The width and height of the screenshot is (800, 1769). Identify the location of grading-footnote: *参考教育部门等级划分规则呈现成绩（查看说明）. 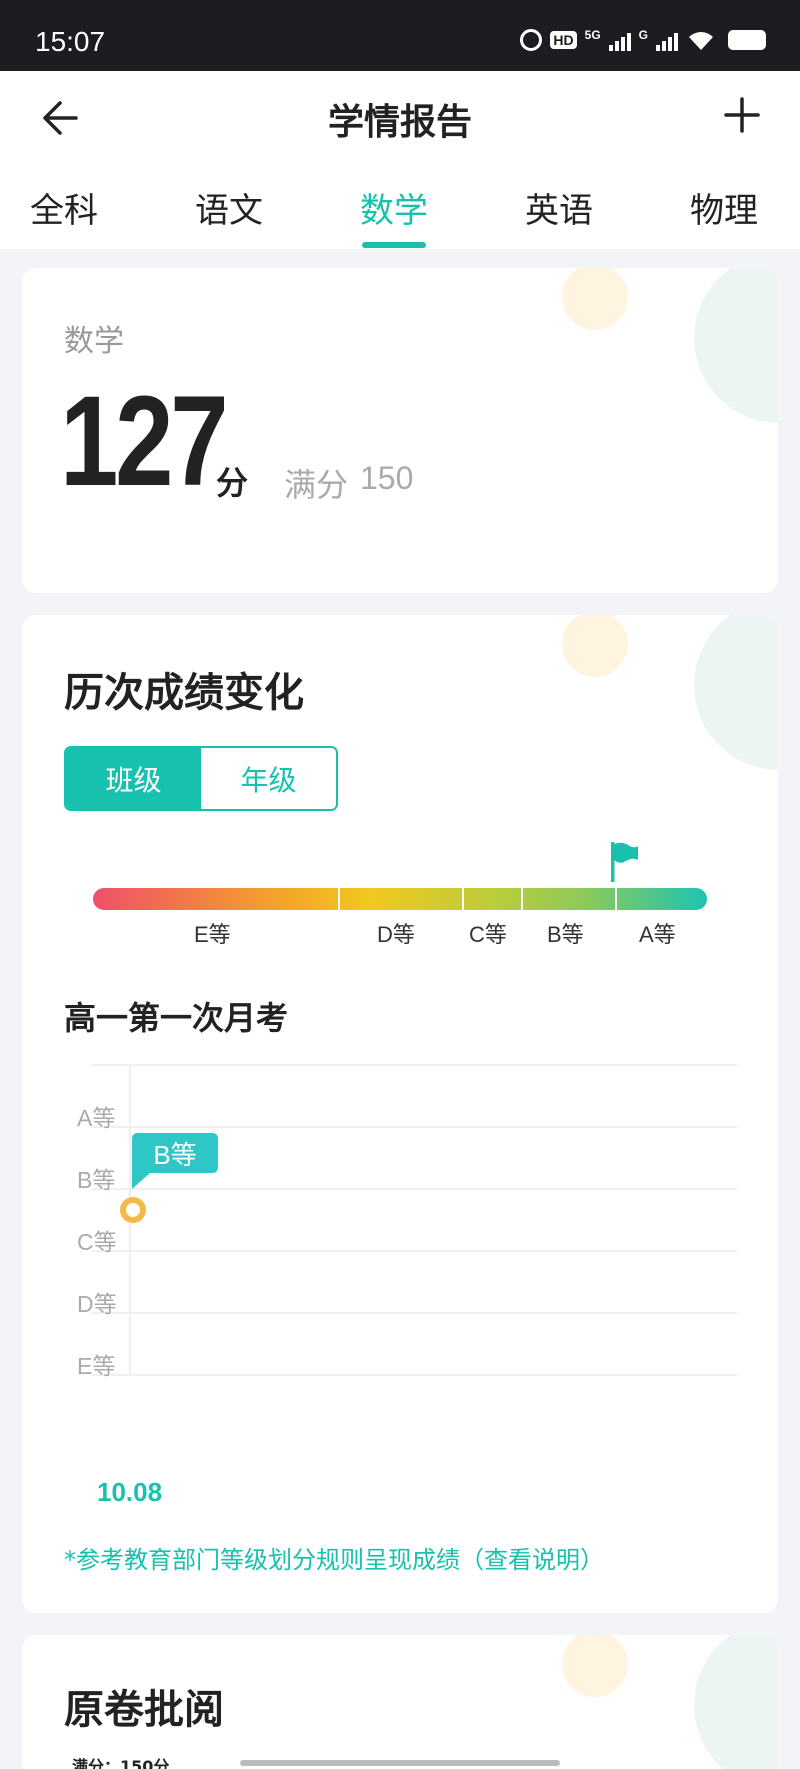
(334, 1557).